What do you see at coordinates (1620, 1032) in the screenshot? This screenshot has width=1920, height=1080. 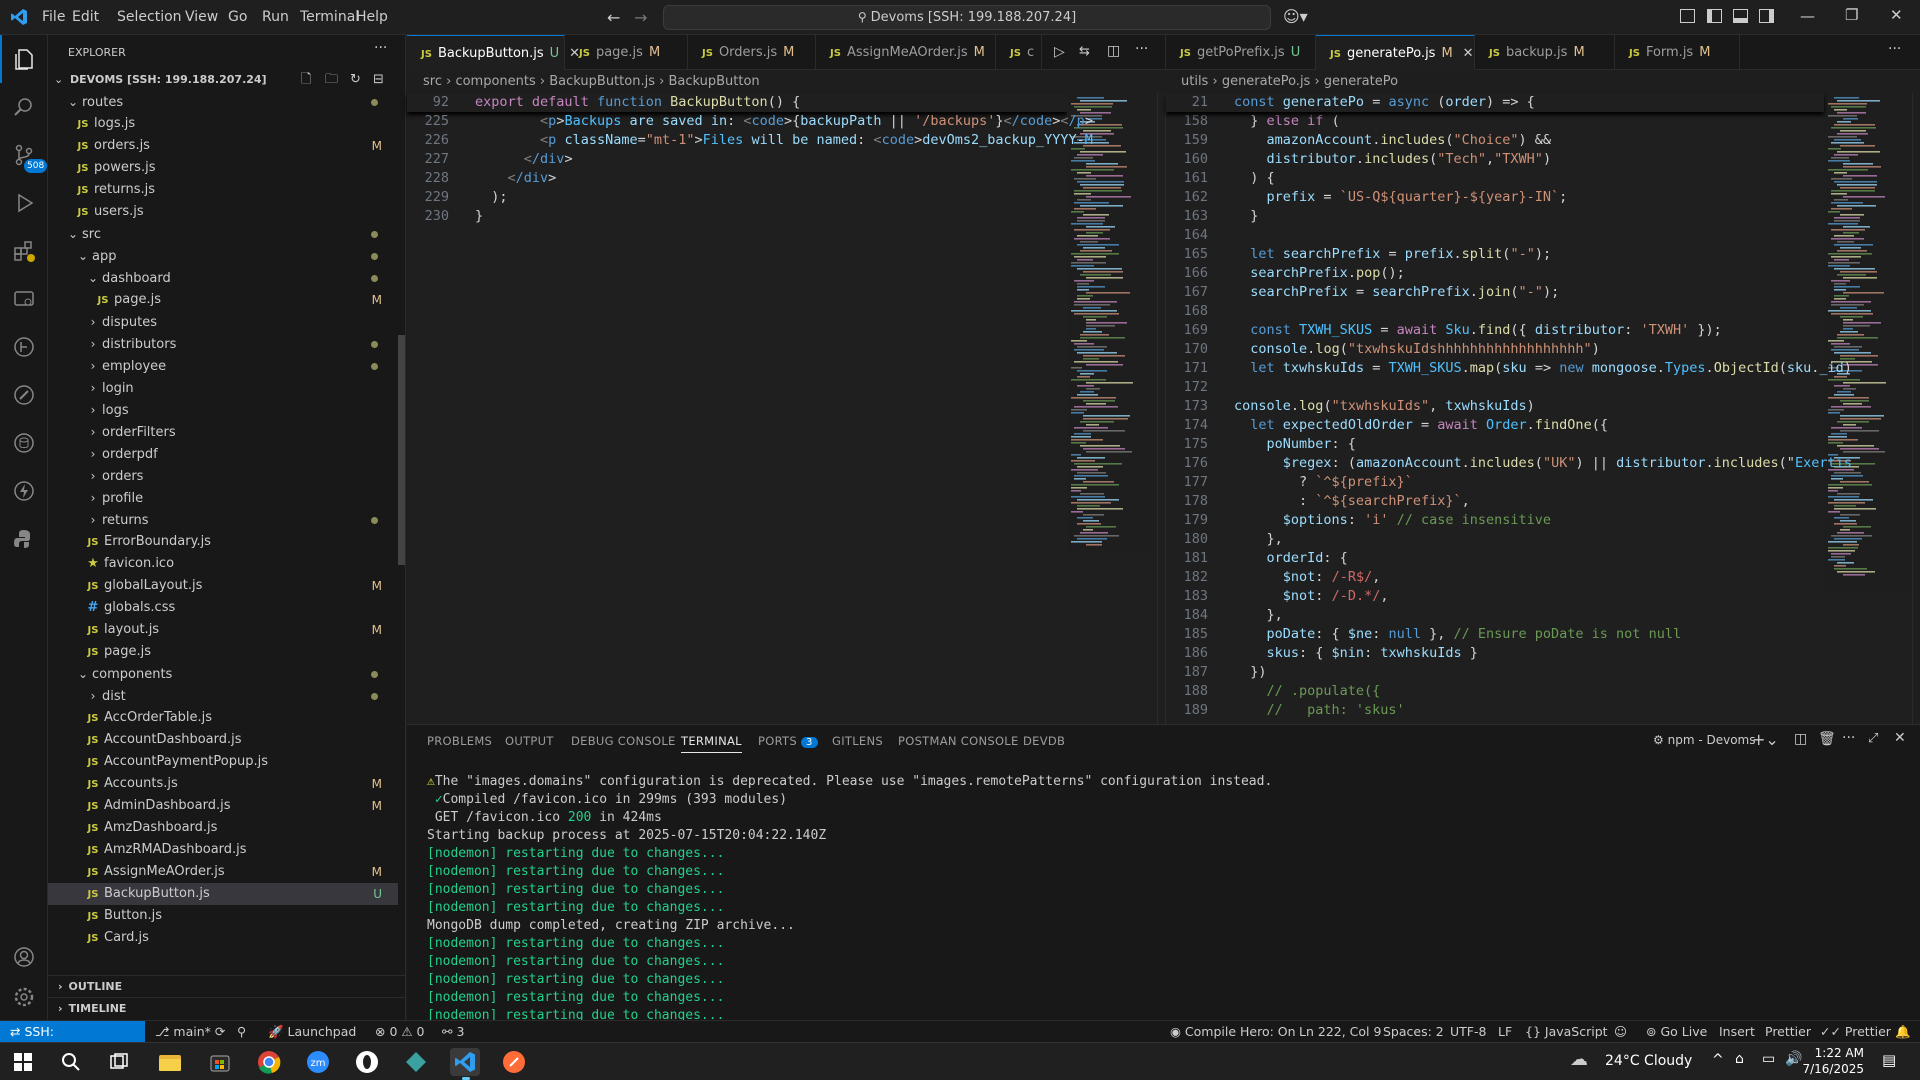 I see `copilot-status-icon: ☺` at bounding box center [1620, 1032].